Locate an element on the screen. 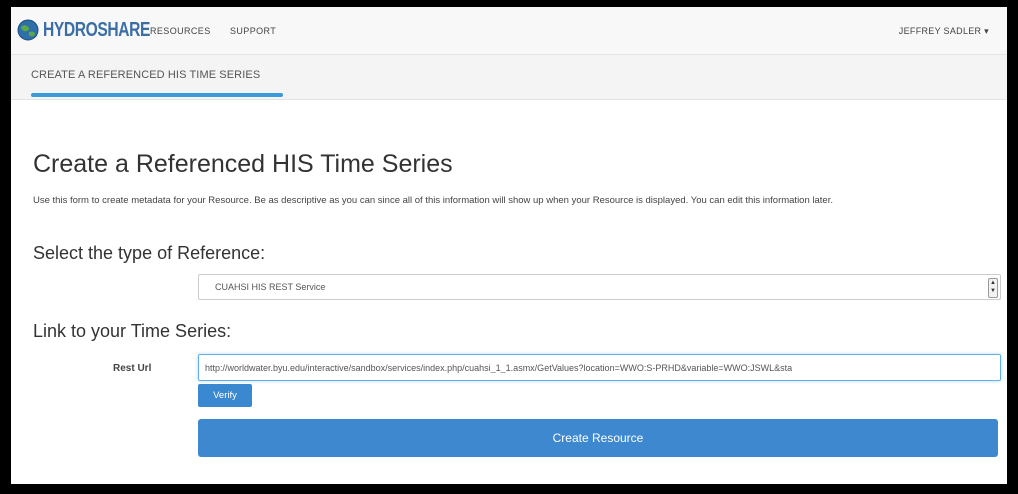 Image resolution: width=1018 pixels, height=494 pixels. rest-url-input is located at coordinates (599, 367).